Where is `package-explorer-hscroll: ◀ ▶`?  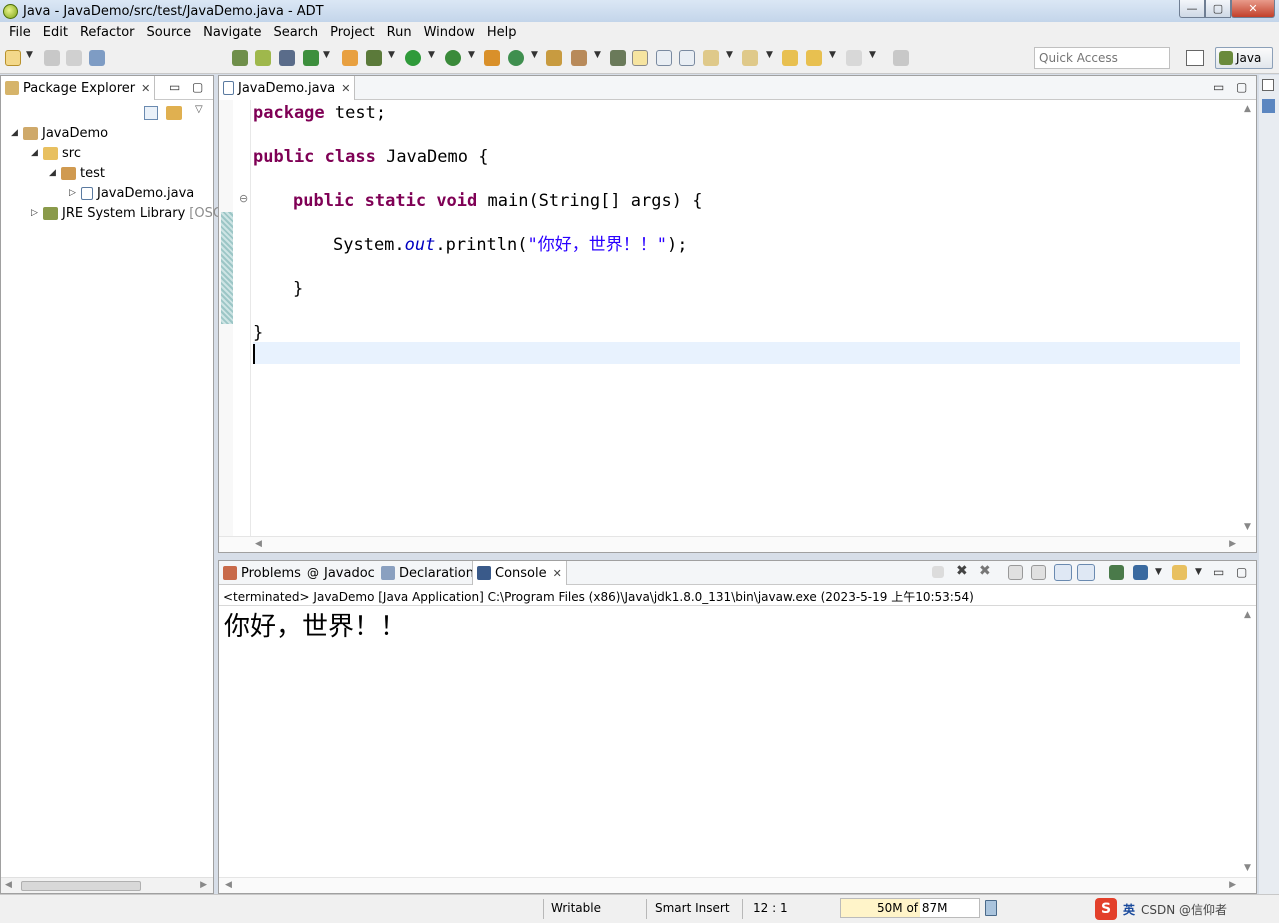 package-explorer-hscroll: ◀ ▶ is located at coordinates (107, 885).